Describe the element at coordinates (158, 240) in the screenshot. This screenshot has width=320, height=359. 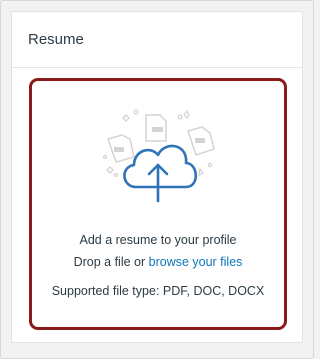
I see `add-resume-text: Add a resume to your profile` at that location.